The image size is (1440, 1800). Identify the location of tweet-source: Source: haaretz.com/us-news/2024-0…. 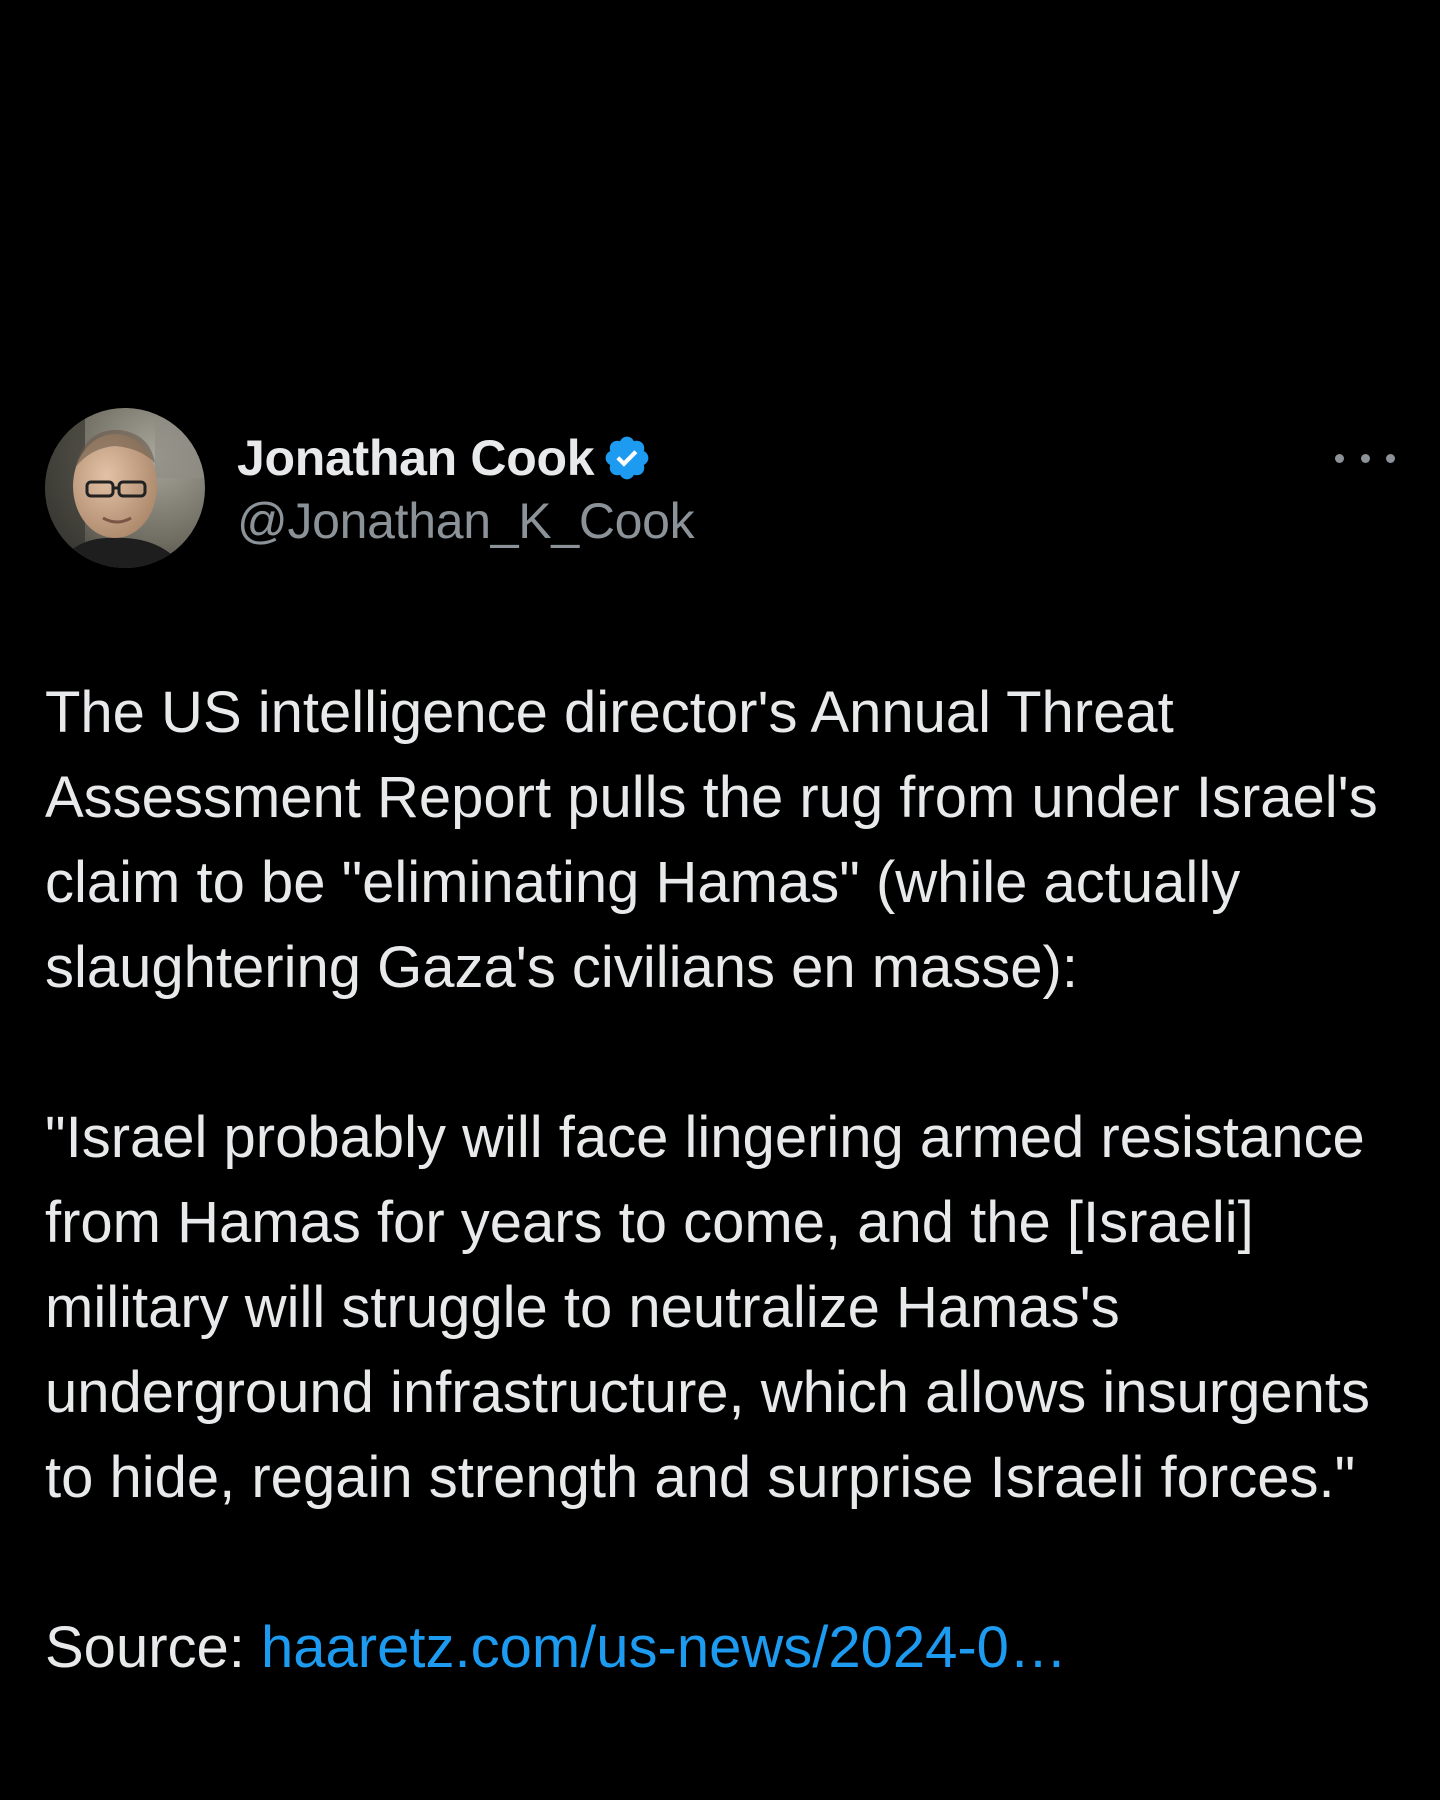
(720, 1647).